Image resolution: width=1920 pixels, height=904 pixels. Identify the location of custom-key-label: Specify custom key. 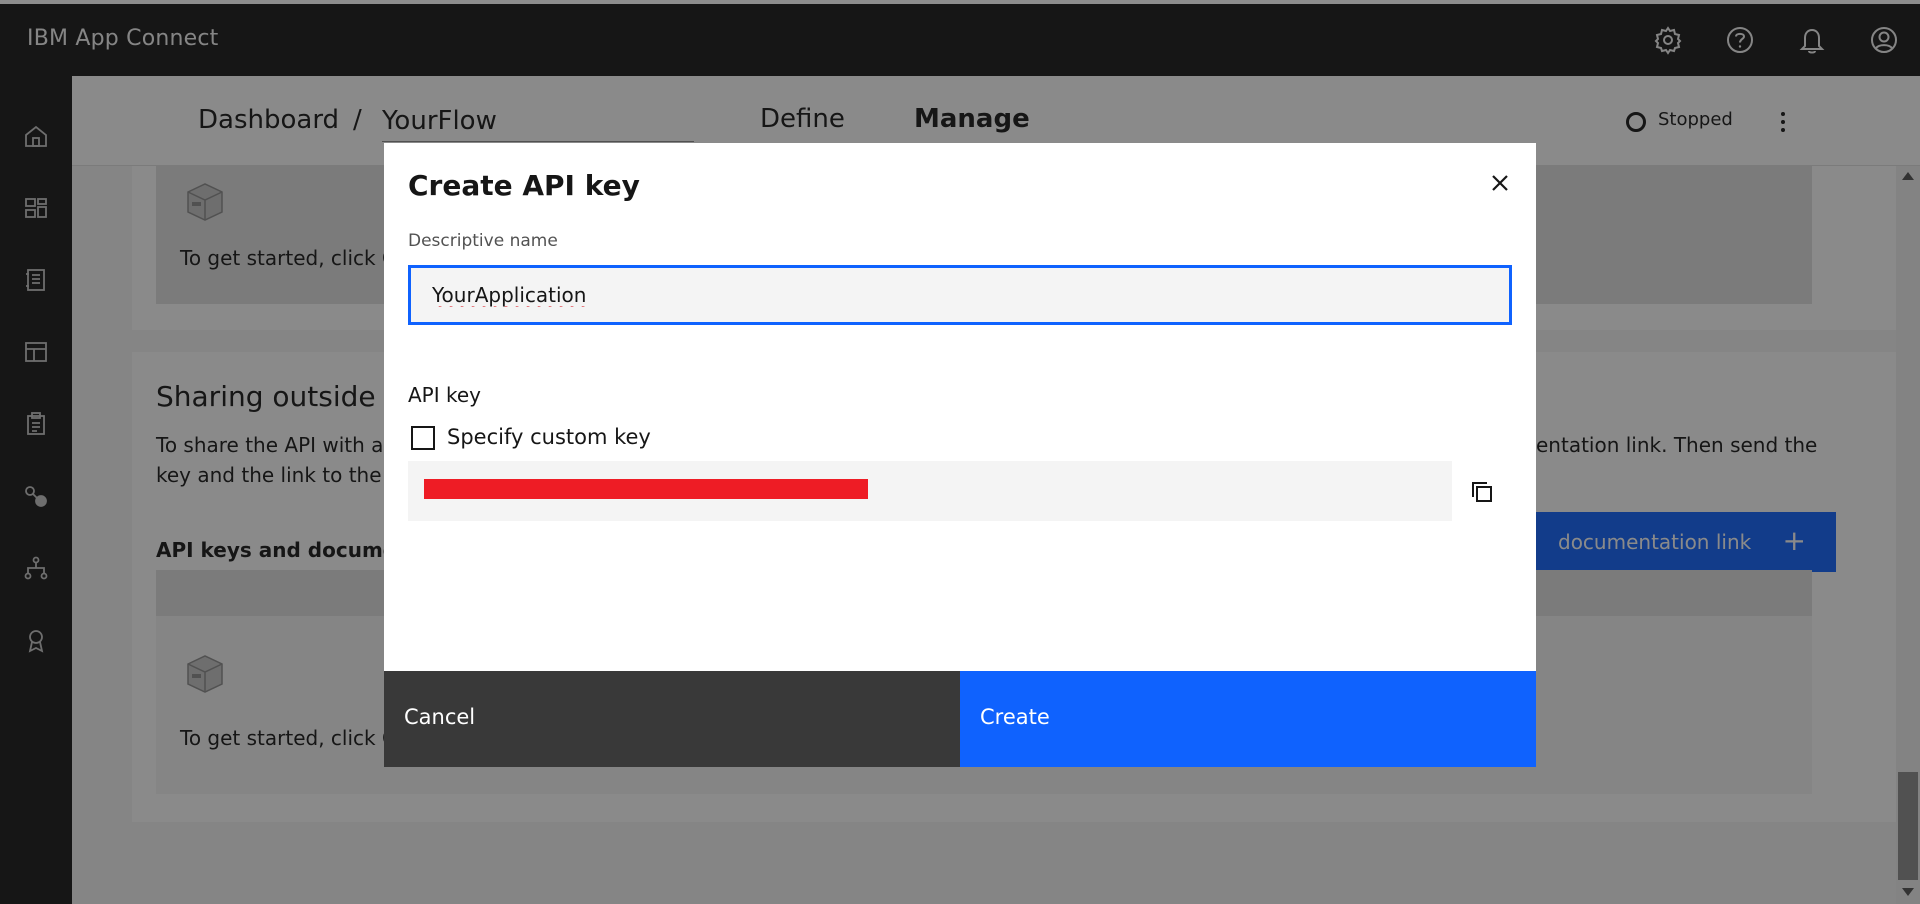
(549, 437).